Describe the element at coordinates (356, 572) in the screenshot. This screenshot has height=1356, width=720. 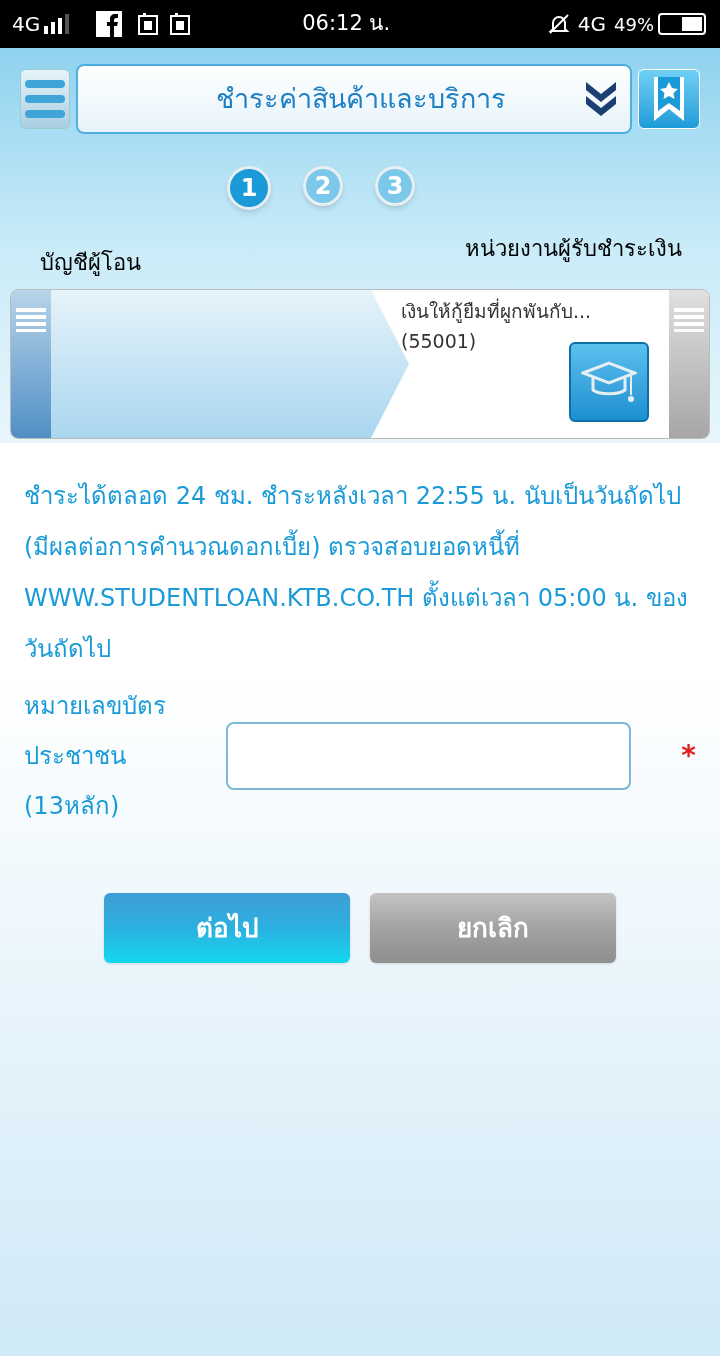
I see `notice-text: ชำระได้ตลอด 24 ชม. ชำระหลังเวลา 22:55 น. นับเป็นวันถัดไป (มีผลต่อการคำนวณดอกเบี้ย) ตรวจสอบยอดหนี้ที่ WWW.STUDENTLOAN.KTB.CO.TH ตั้งแต่เวลา 05:00 น. ของวันถัดไป` at that location.